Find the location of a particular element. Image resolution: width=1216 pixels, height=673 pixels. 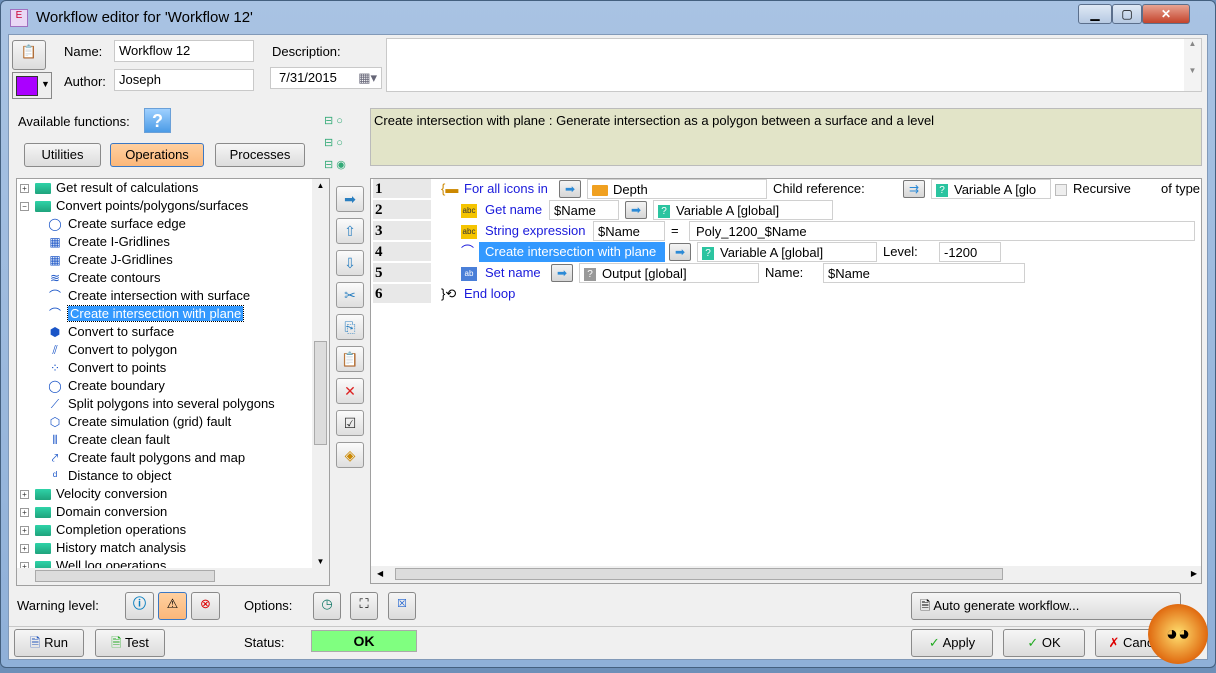

date-picker: 7/31/2015 ▦▾ is located at coordinates (326, 78).